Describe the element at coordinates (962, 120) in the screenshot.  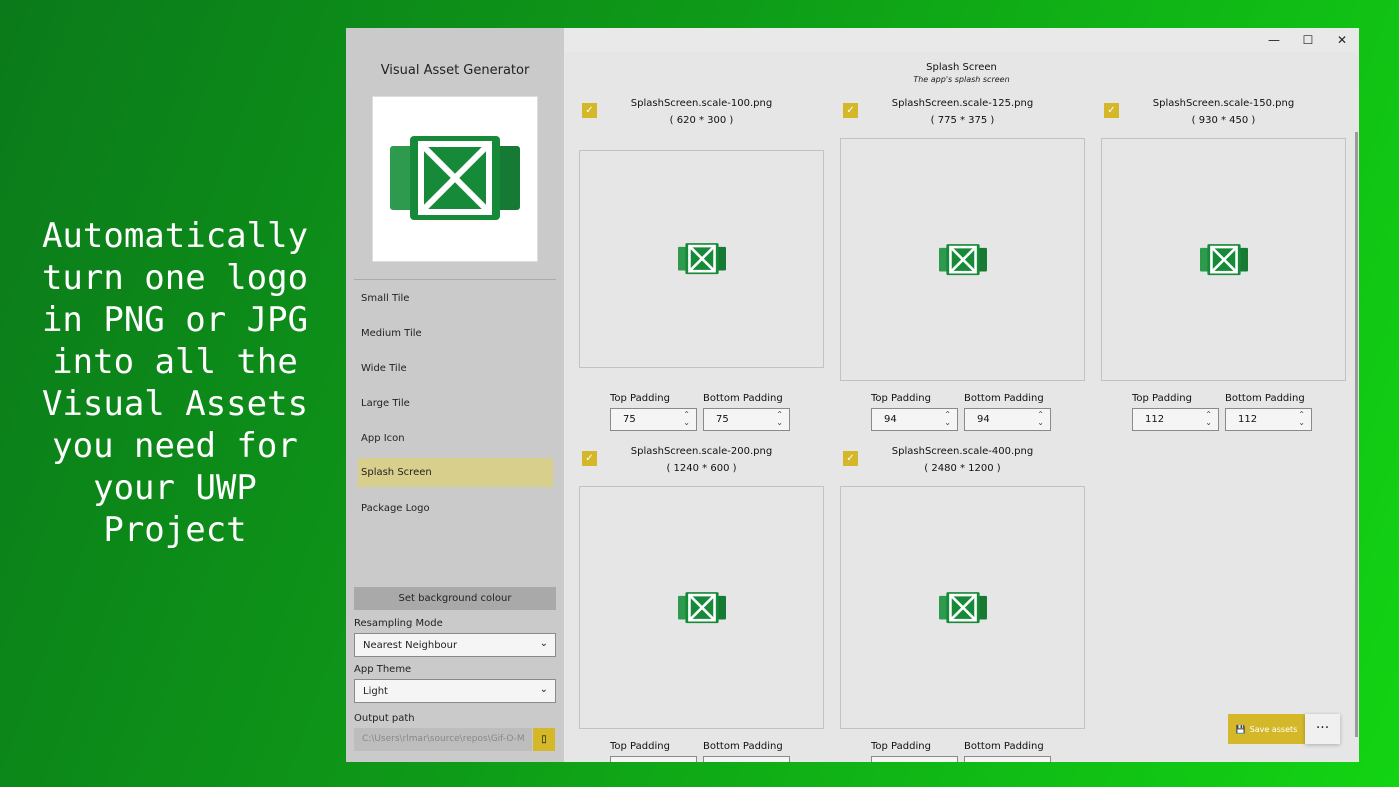
I see `file-dimensions: ( 775 * 375 )` at that location.